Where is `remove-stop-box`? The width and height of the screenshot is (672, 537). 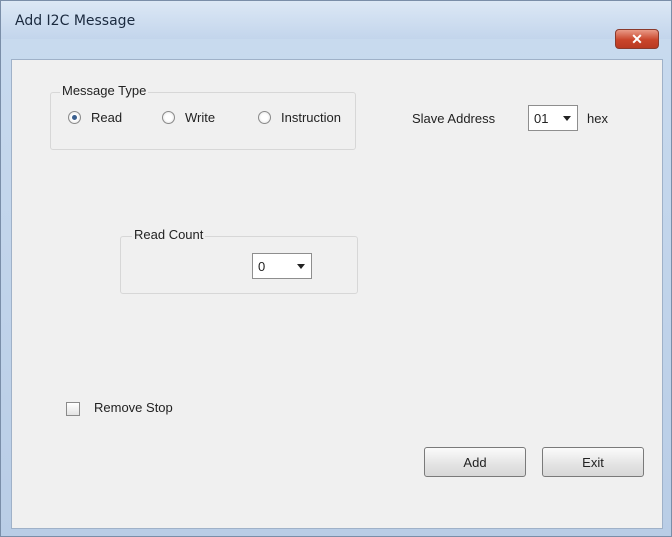
remove-stop-box is located at coordinates (73, 409).